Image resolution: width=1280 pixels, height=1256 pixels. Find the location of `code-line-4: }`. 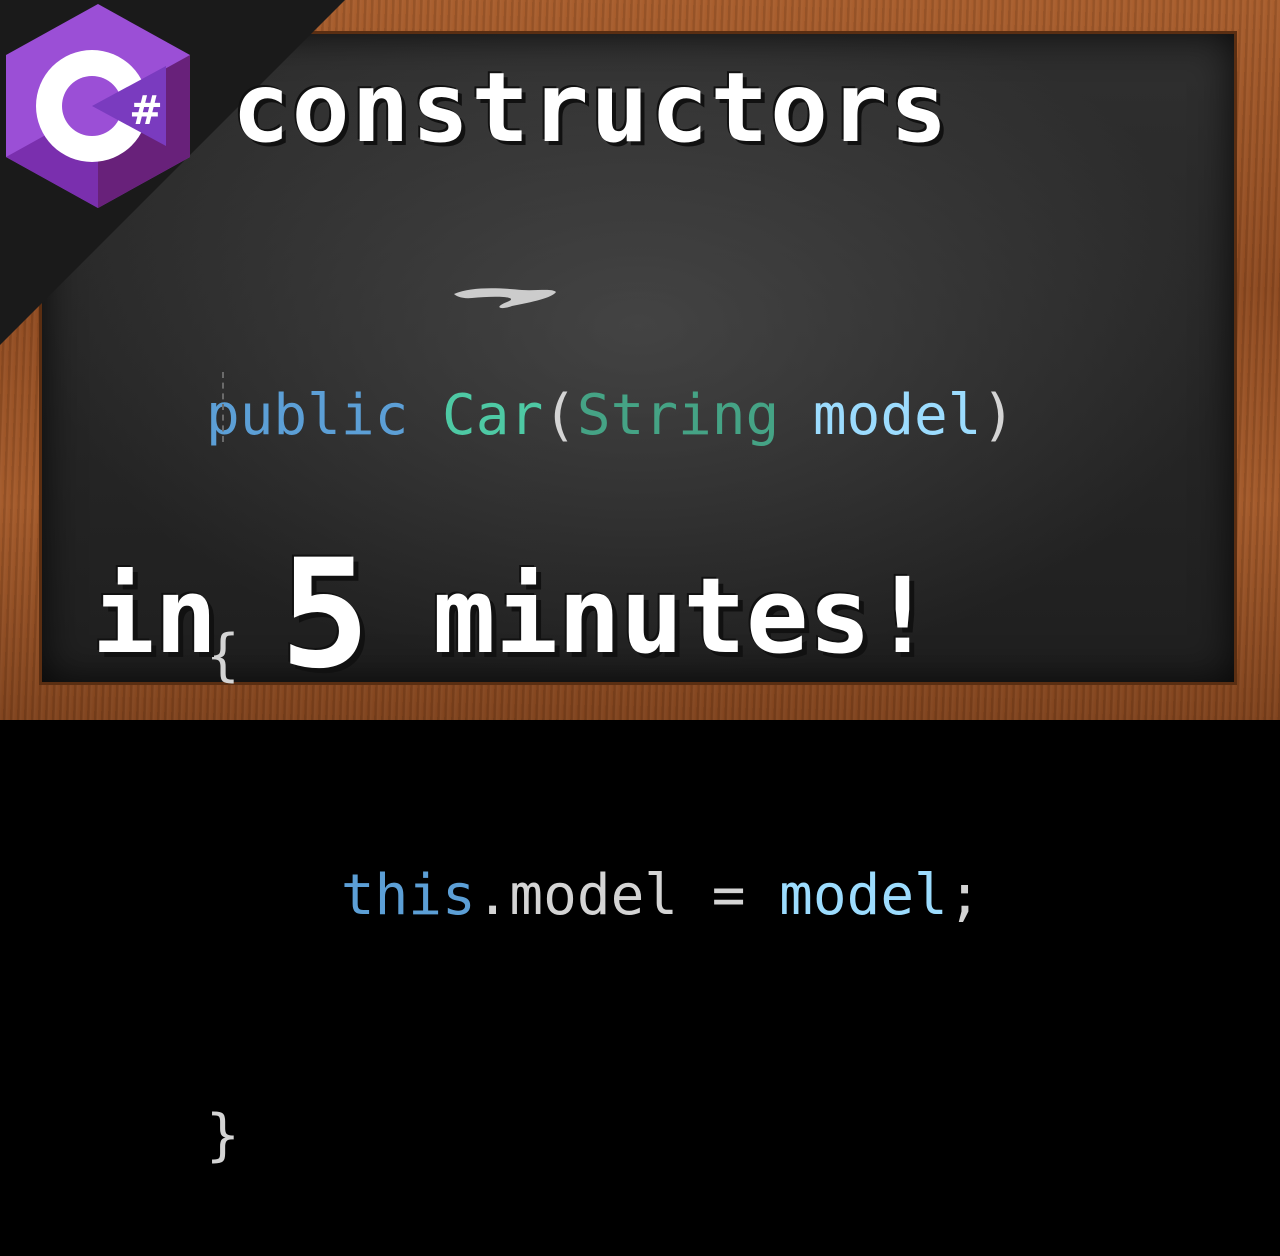

code-line-4: } is located at coordinates (223, 1135).